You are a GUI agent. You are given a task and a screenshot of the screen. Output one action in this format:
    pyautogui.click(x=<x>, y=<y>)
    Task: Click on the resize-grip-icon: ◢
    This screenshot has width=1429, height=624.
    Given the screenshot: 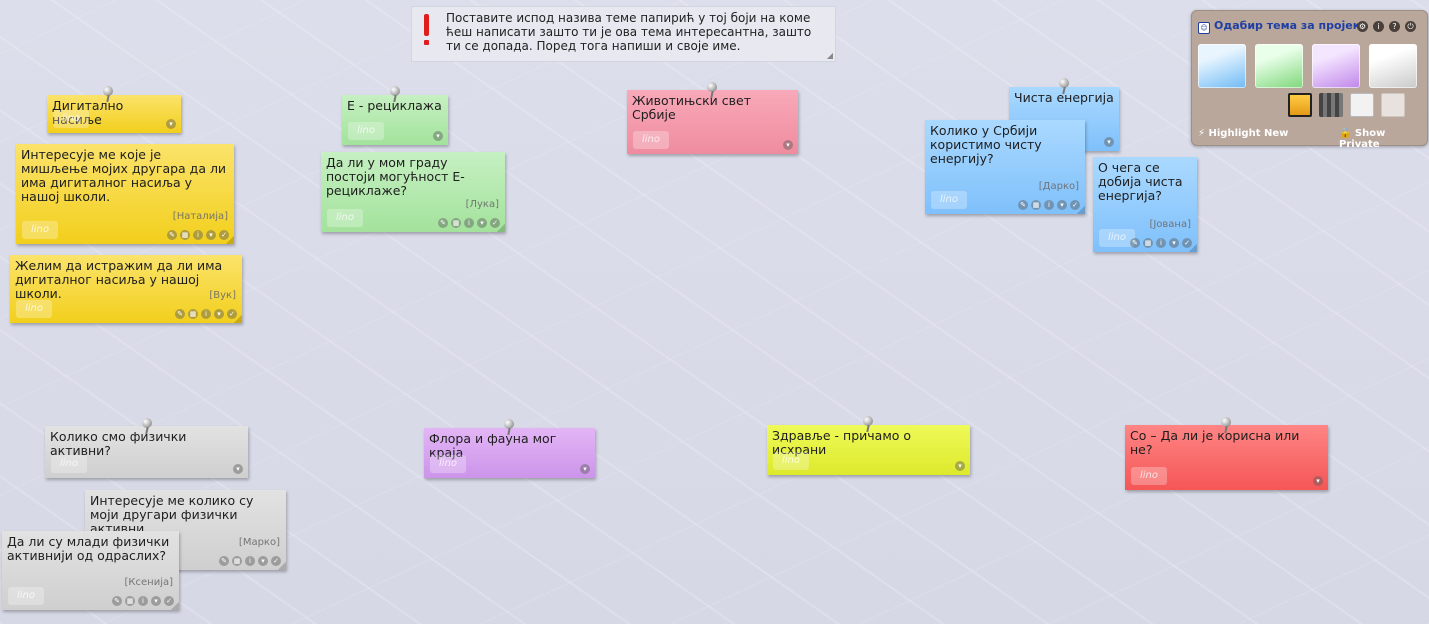 What is the action you would take?
    pyautogui.click(x=830, y=55)
    